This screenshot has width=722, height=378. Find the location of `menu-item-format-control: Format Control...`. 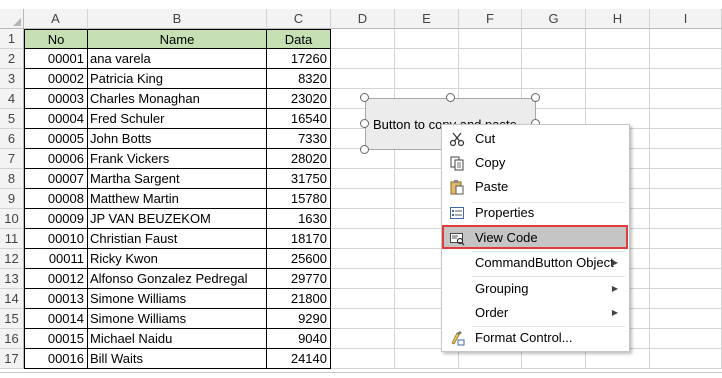

menu-item-format-control: Format Control... is located at coordinates (535, 338).